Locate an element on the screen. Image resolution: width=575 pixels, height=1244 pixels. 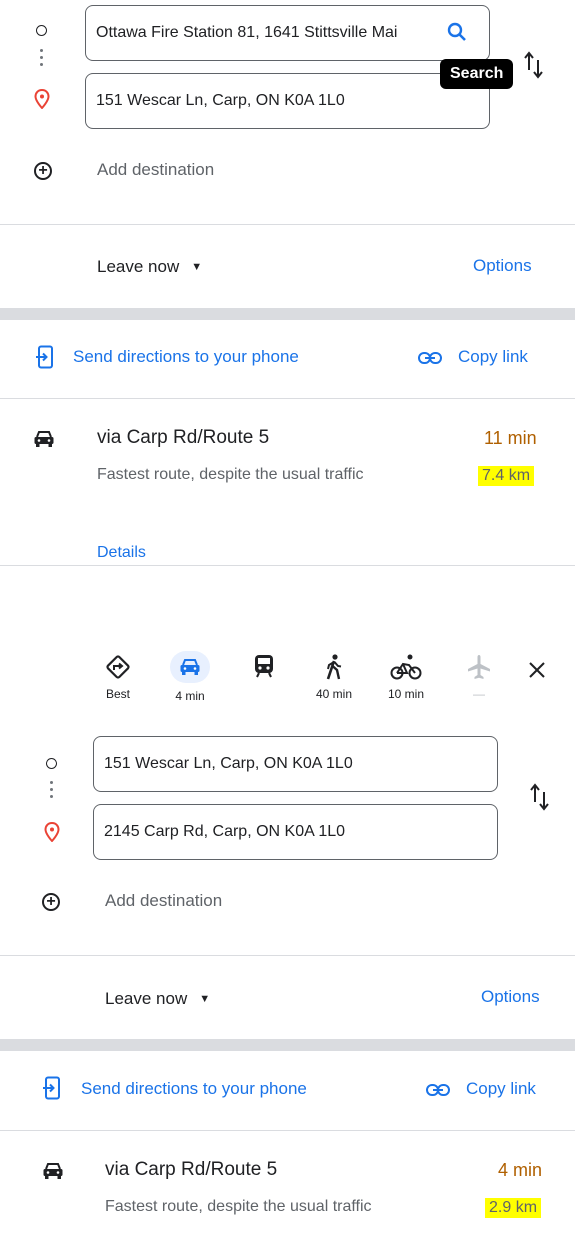
origin-input: 151 Wescar Ln, Carp, ON K0A 1L0 is located at coordinates (295, 764).